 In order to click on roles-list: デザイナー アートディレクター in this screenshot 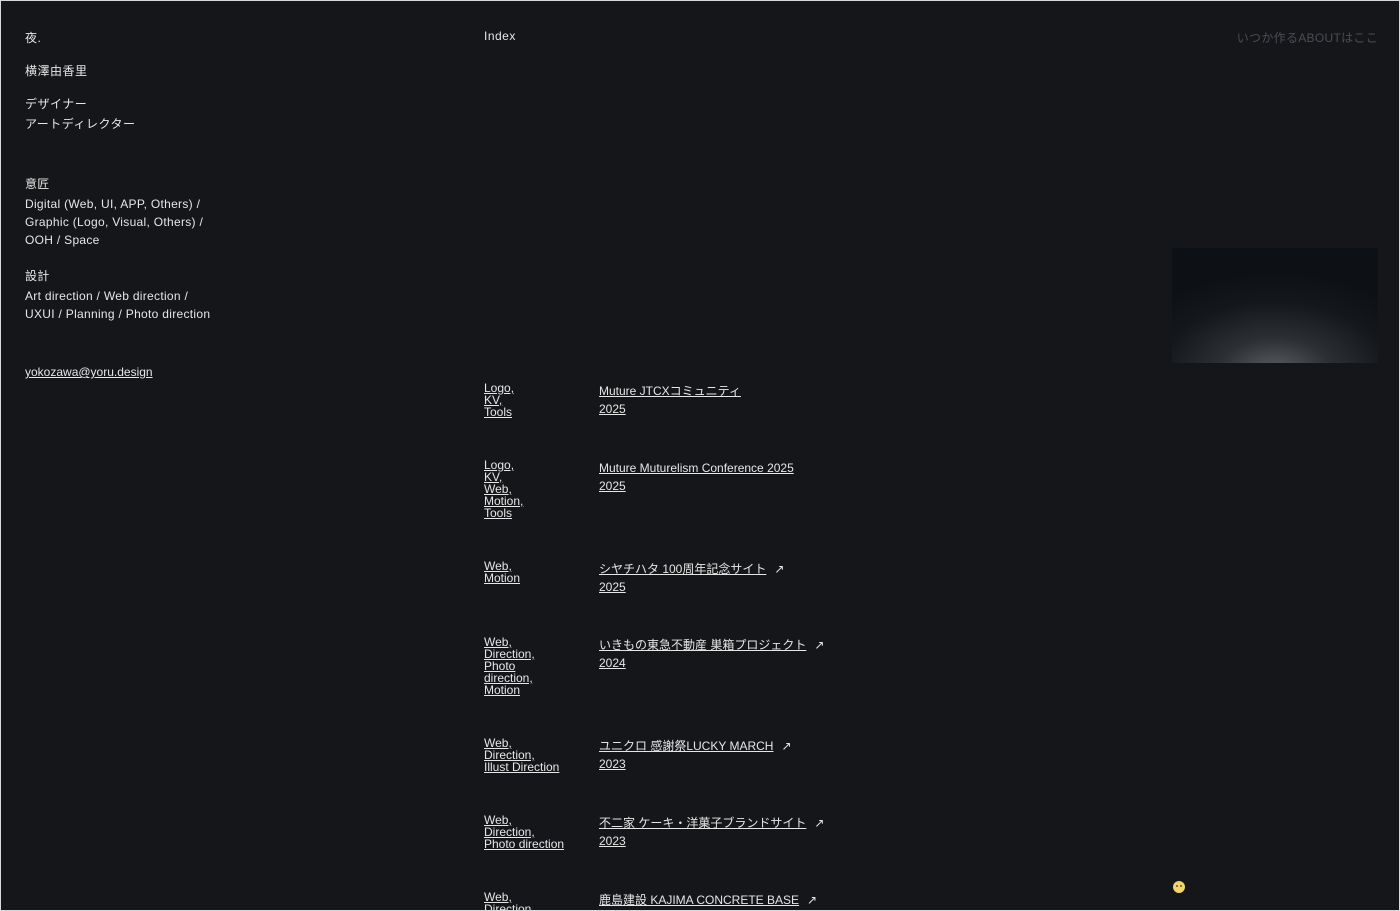, I will do `click(80, 114)`.